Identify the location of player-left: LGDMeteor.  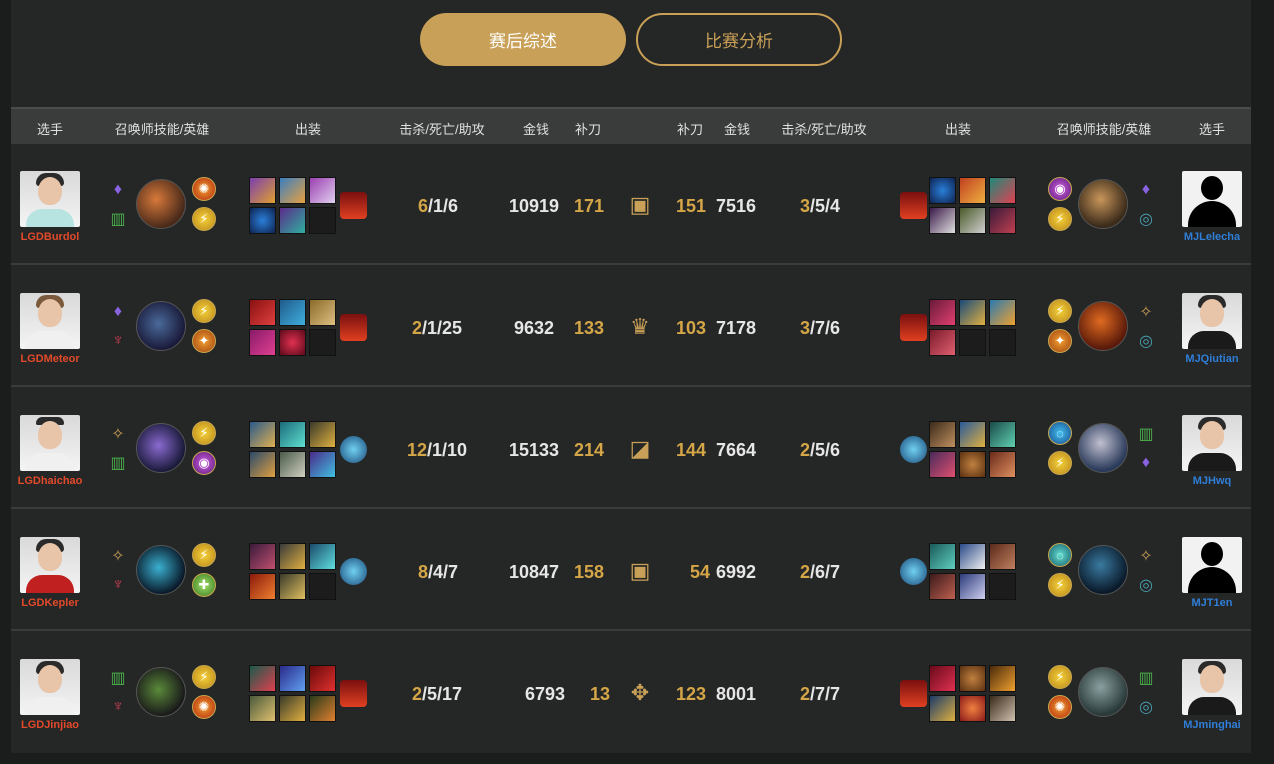
(50, 329).